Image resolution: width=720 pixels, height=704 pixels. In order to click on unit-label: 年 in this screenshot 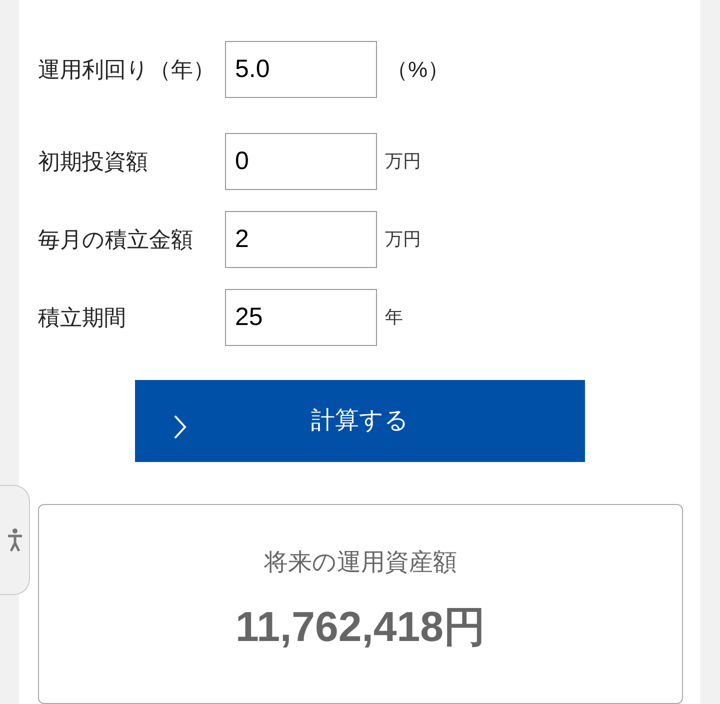, I will do `click(394, 317)`.